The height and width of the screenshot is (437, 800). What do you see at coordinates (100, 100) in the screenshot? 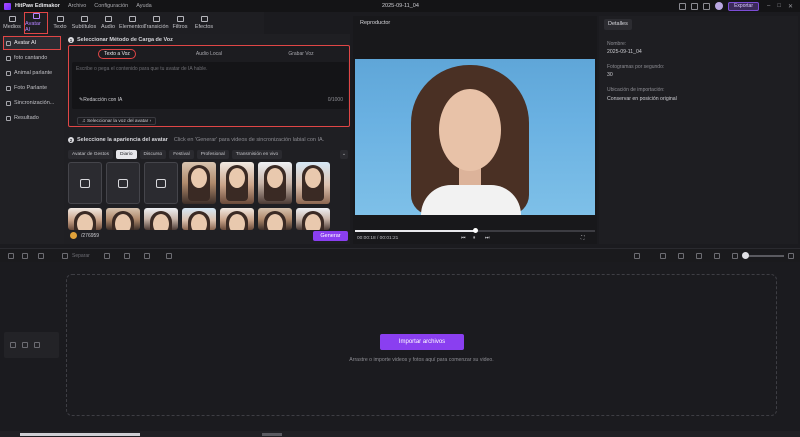
I see `ai-write-button: ✎Redacción con IA` at bounding box center [100, 100].